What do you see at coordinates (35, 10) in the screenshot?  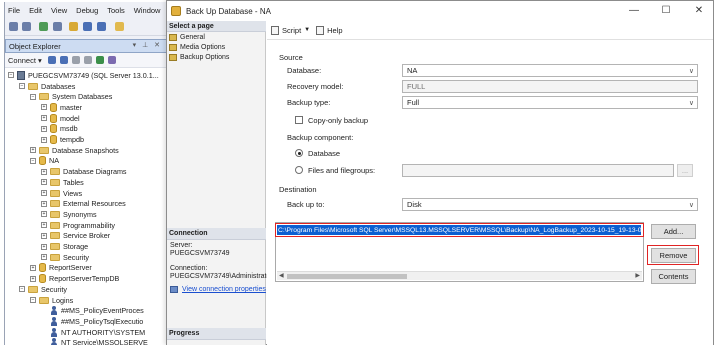 I see `menu-edit: Edit` at bounding box center [35, 10].